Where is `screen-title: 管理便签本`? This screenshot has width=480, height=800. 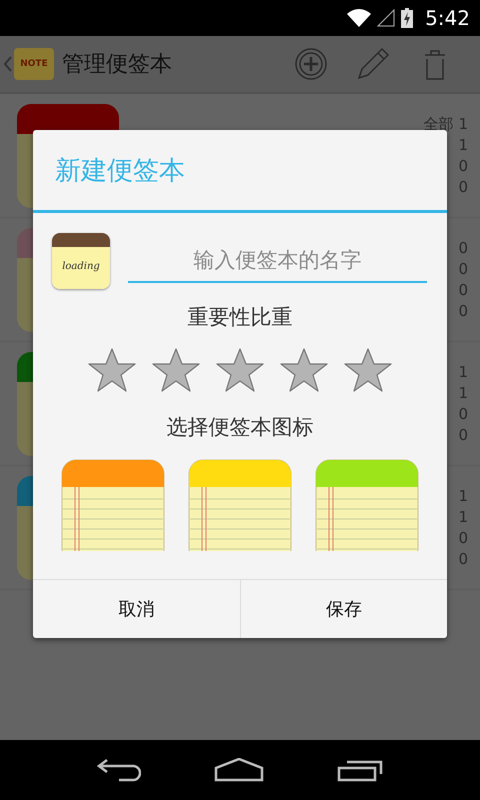
screen-title: 管理便签本 is located at coordinates (117, 65).